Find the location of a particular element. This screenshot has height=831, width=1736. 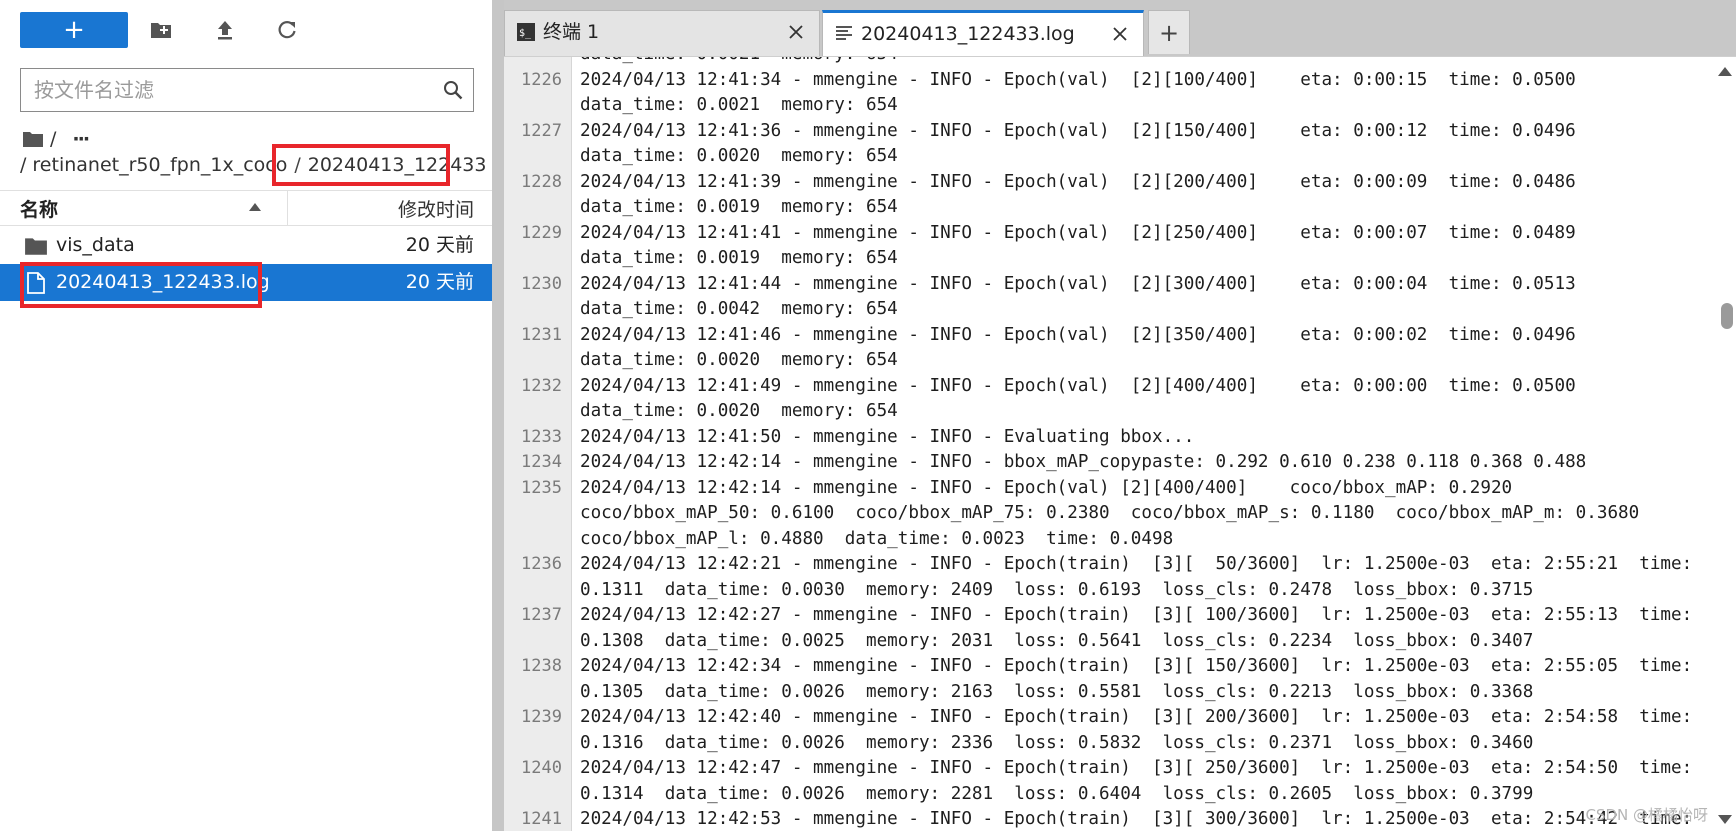

tab-label: 终端 1 is located at coordinates (571, 32).